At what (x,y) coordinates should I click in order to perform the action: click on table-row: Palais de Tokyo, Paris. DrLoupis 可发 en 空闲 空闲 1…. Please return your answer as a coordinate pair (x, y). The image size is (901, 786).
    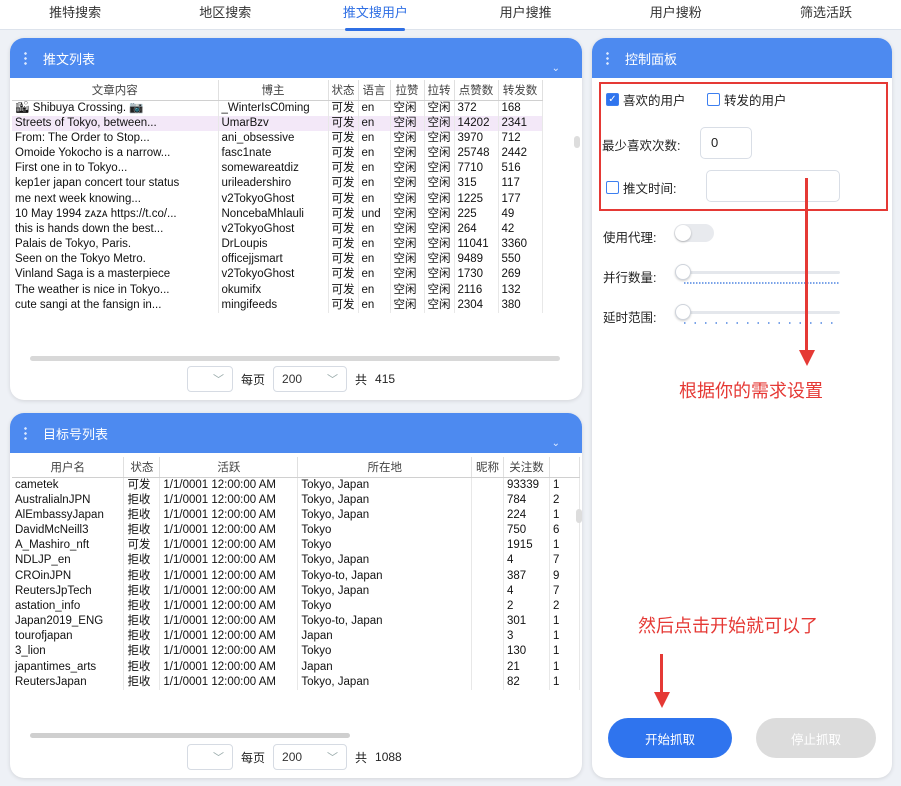
    Looking at the image, I should click on (277, 245).